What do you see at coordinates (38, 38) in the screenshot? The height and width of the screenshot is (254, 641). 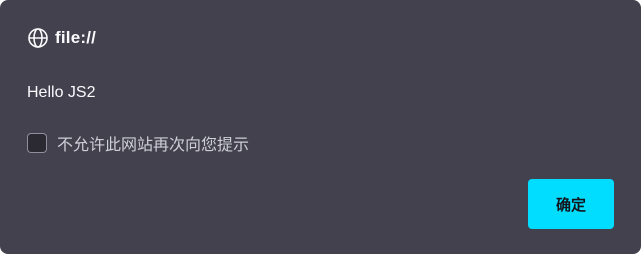 I see `globe-icon` at bounding box center [38, 38].